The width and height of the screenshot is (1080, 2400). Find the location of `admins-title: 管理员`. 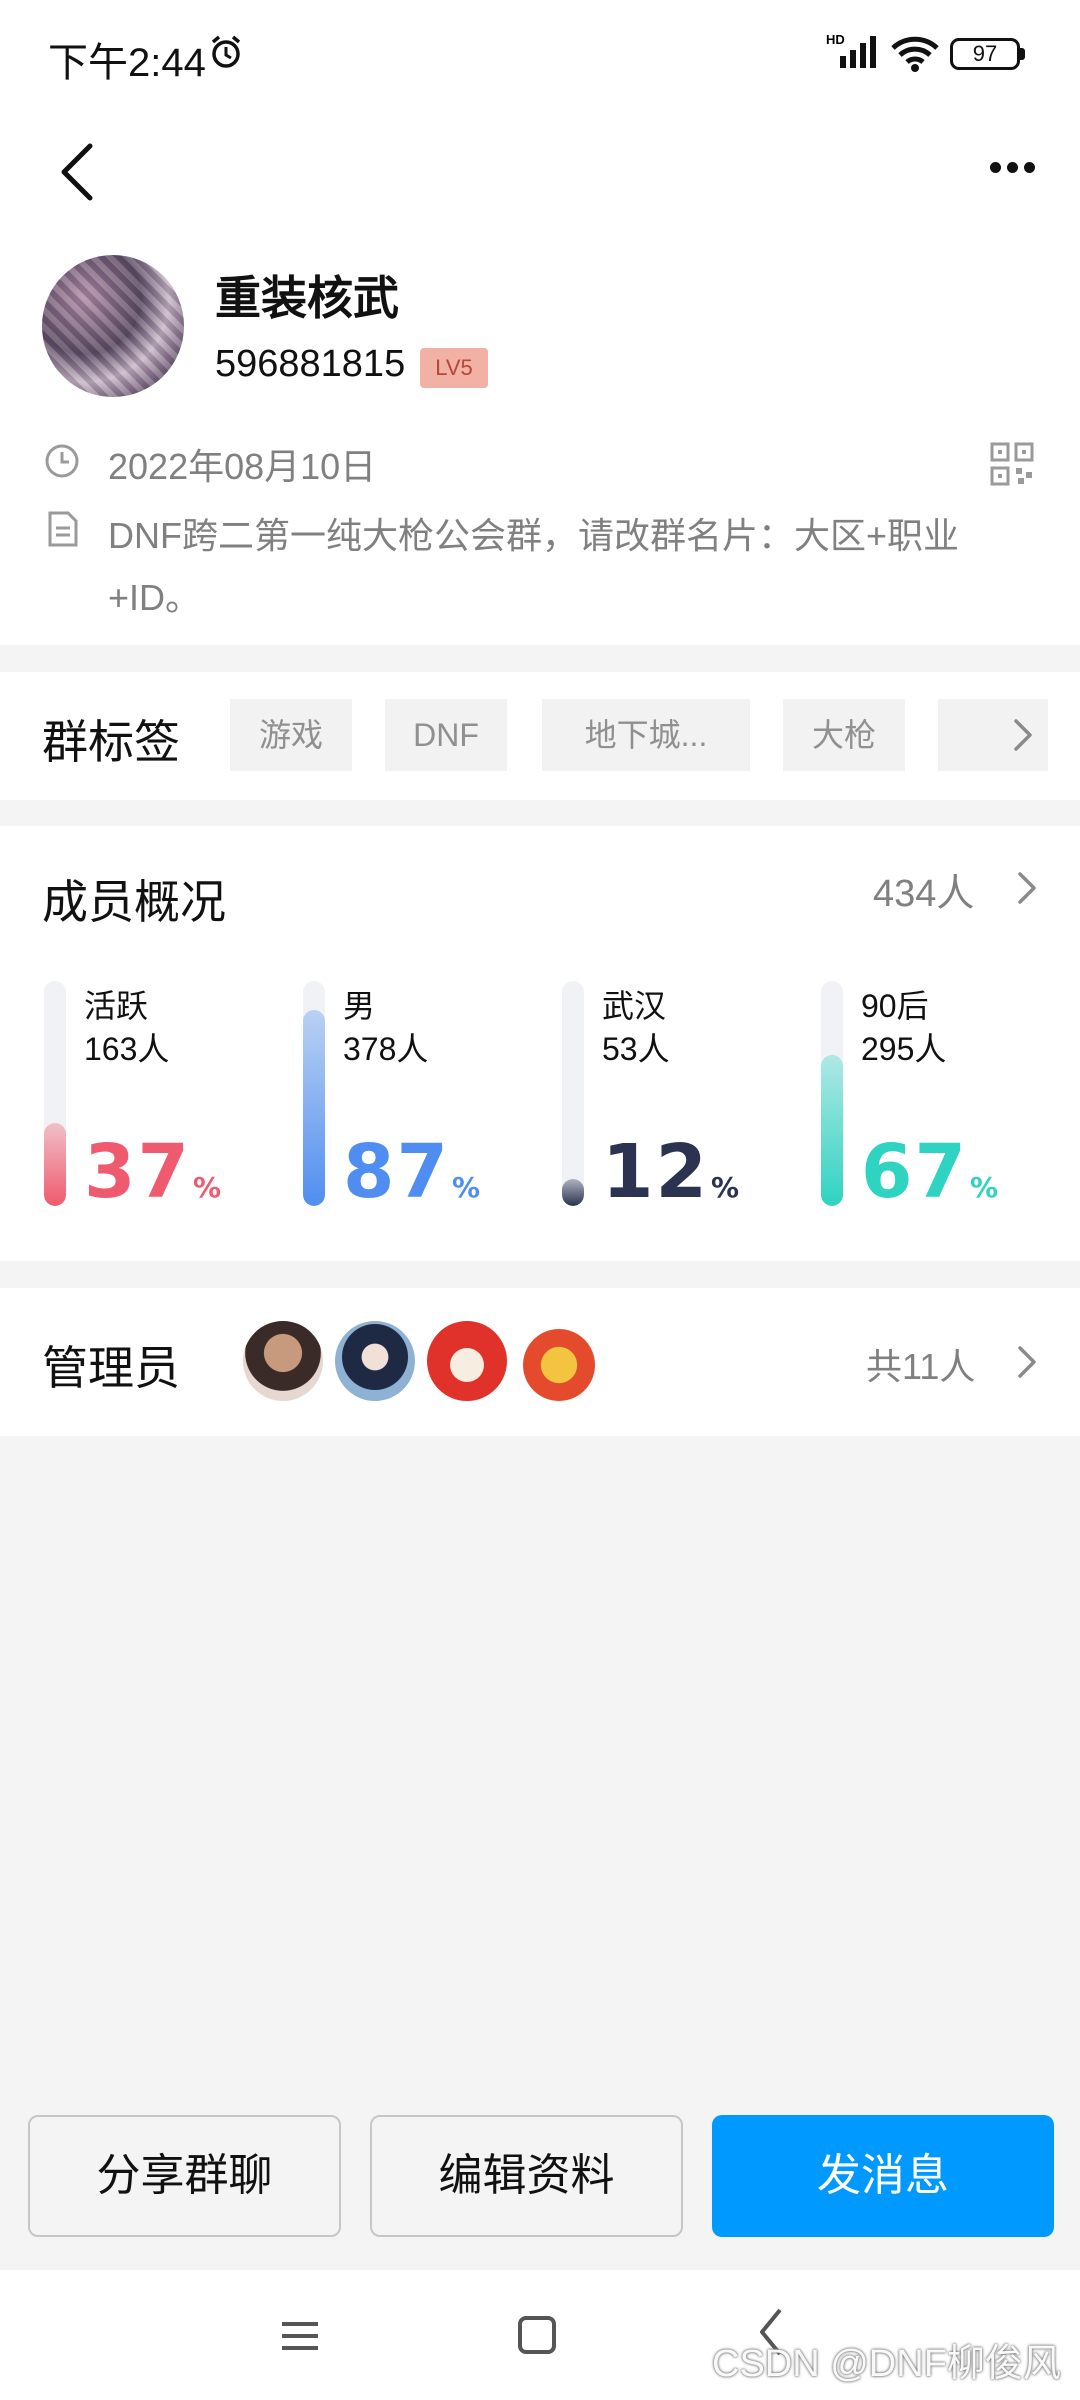

admins-title: 管理员 is located at coordinates (111, 1368).